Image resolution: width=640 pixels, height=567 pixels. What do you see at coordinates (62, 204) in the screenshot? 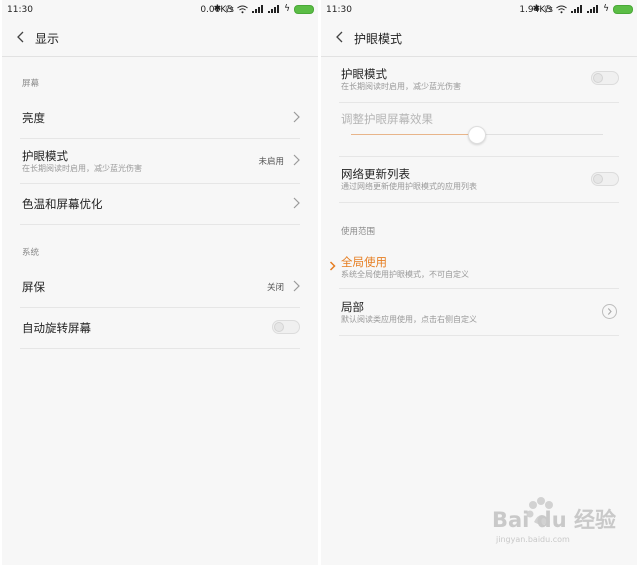
I see `color-temperature-label: 色温和屏幕优化` at bounding box center [62, 204].